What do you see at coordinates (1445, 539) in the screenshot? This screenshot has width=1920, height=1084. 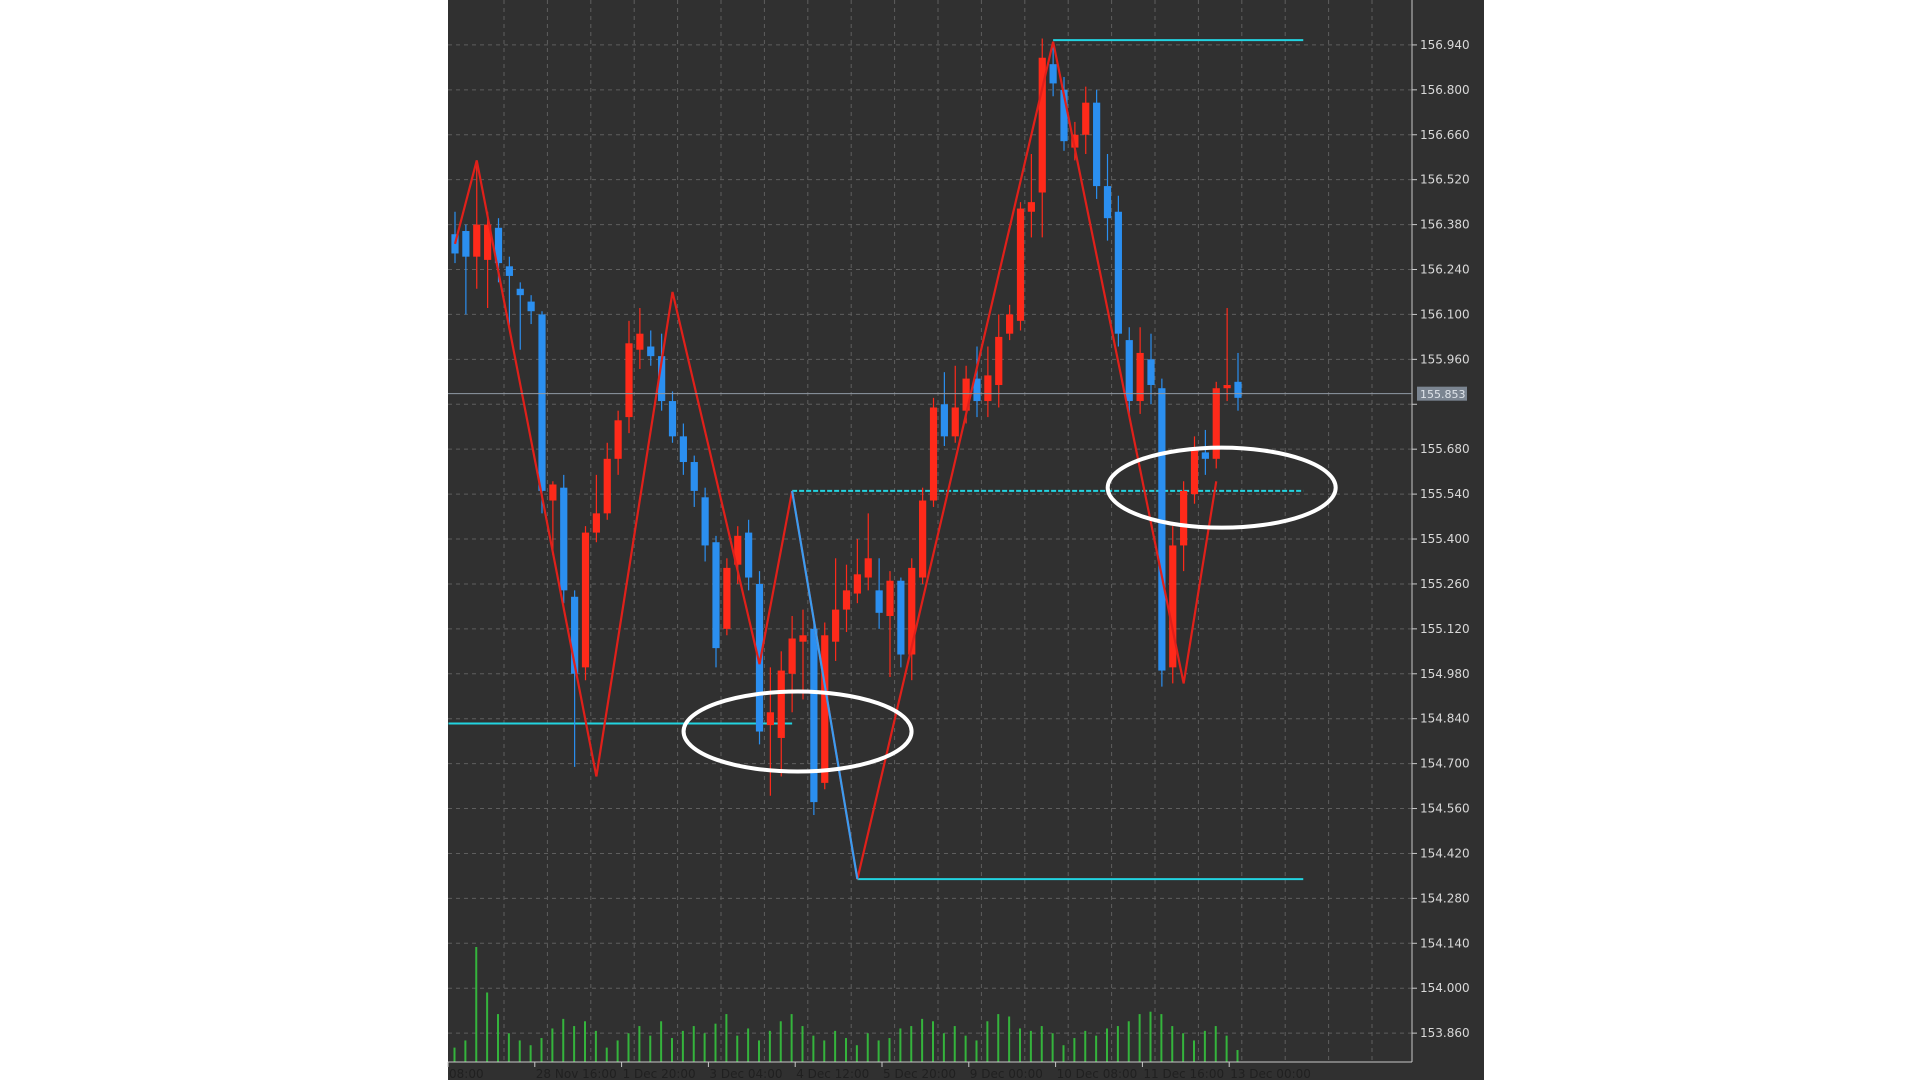 I see `price-tick-label: 155.400` at bounding box center [1445, 539].